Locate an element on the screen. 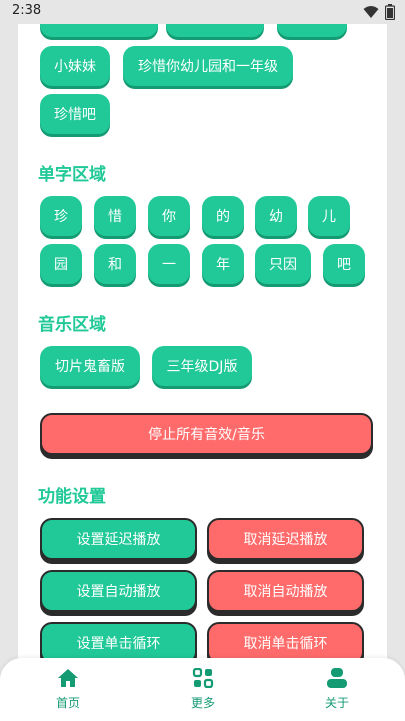  char-label: 的 is located at coordinates (223, 217).